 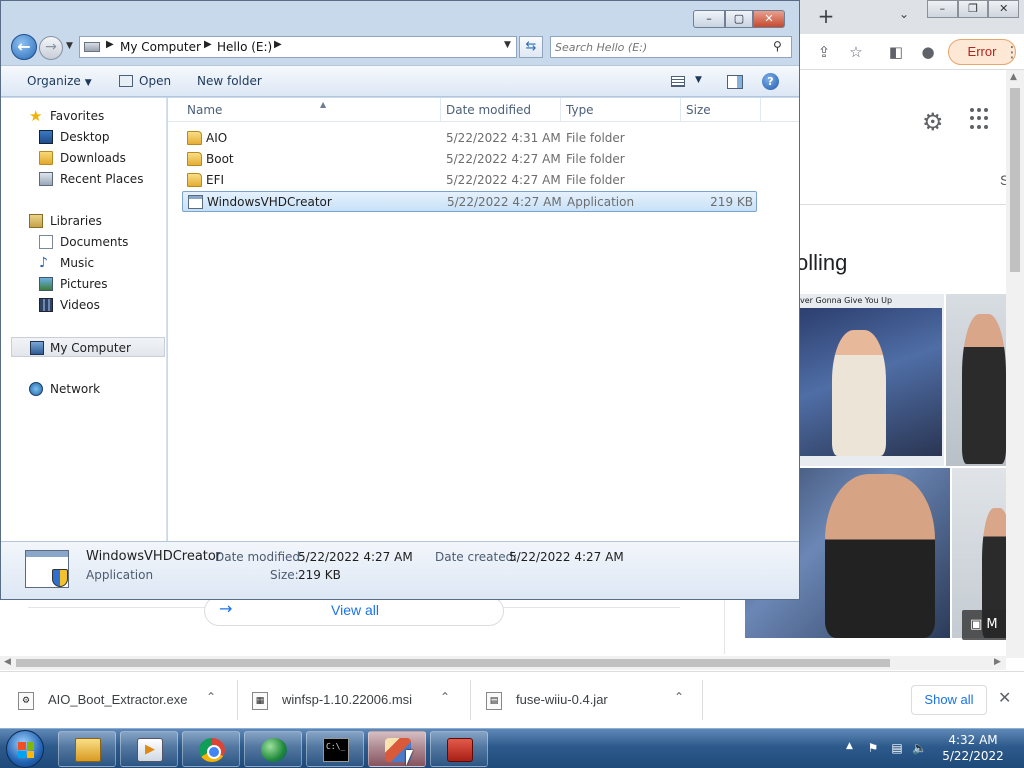 What do you see at coordinates (698, 80) in the screenshot?
I see `view-options-chevron-icon: ▼` at bounding box center [698, 80].